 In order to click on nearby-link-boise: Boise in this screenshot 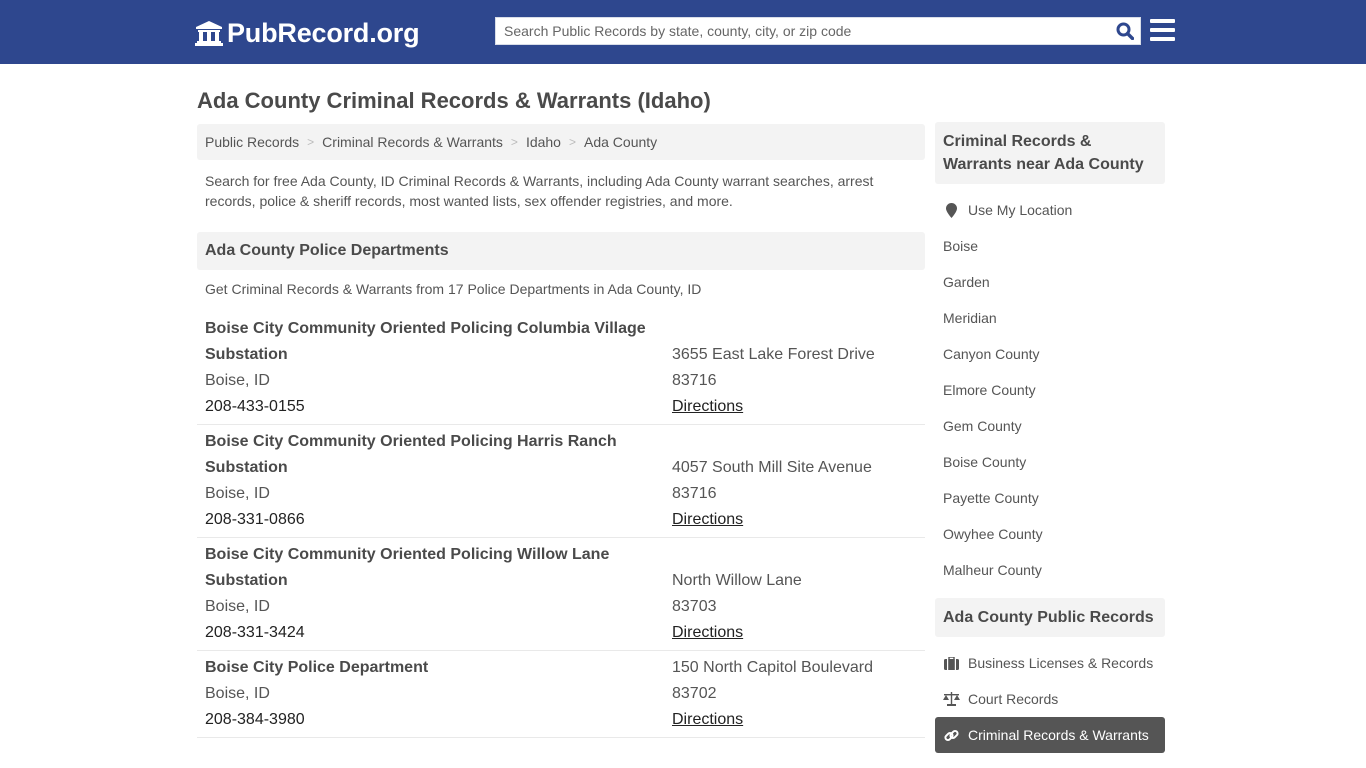, I will do `click(1050, 246)`.